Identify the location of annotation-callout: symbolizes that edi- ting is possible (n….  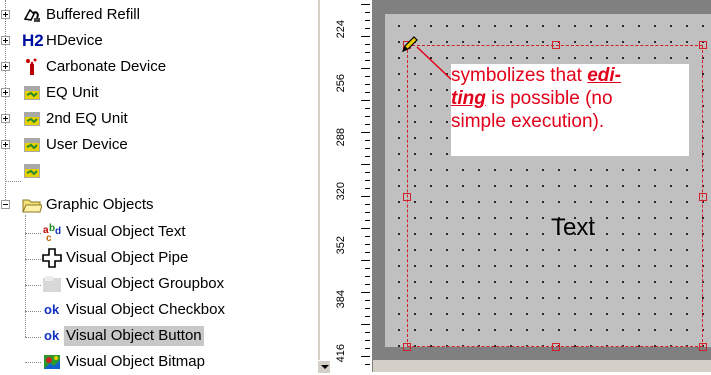
(570, 110).